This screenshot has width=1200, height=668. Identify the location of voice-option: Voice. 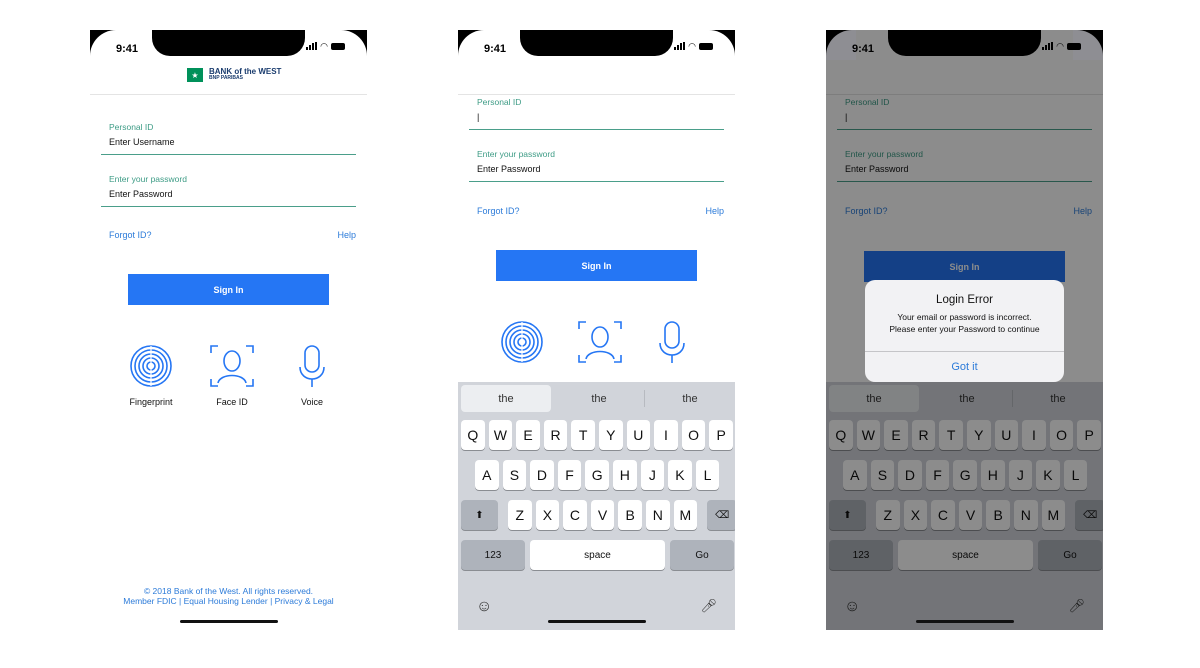
(312, 375).